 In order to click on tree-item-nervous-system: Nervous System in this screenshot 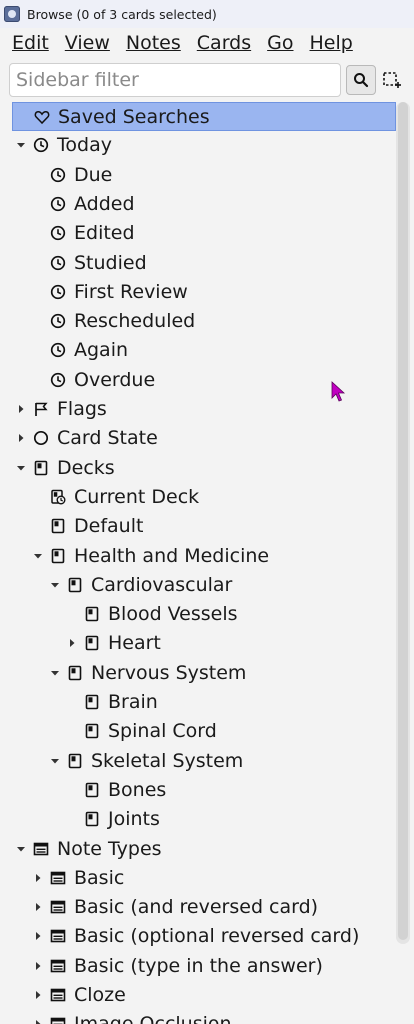, I will do `click(204, 673)`.